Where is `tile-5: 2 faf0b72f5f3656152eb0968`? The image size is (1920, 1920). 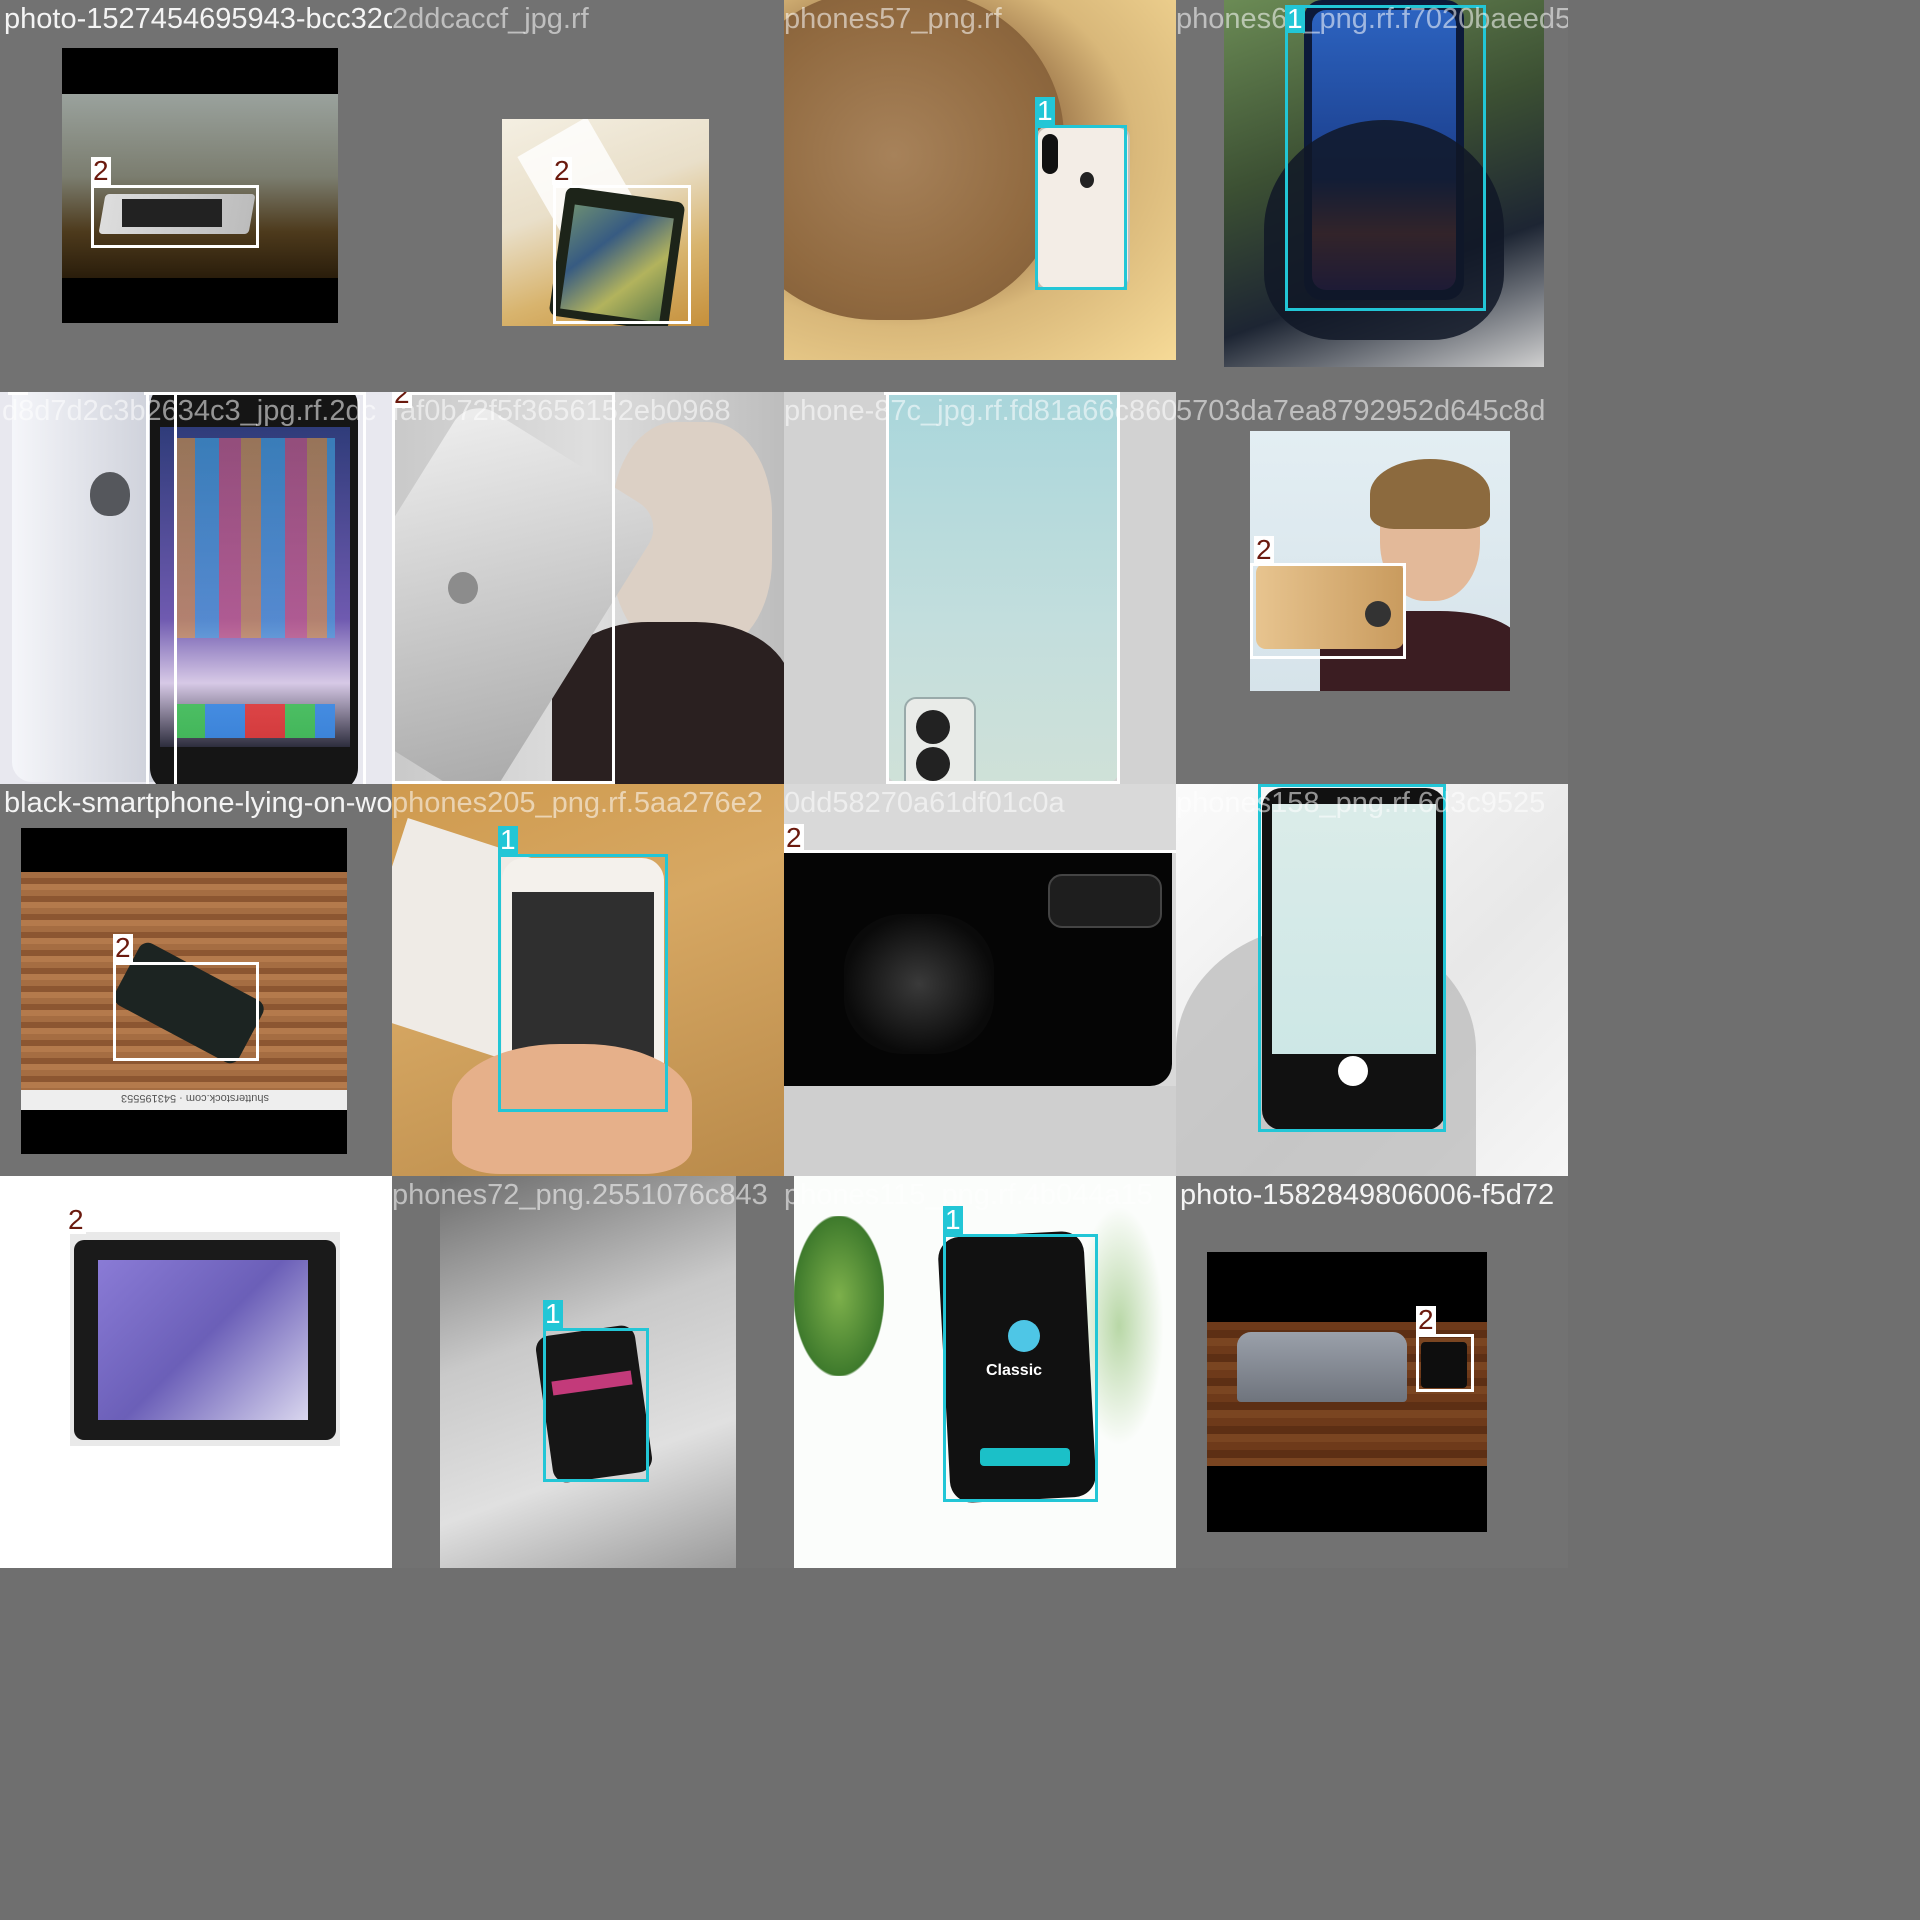
tile-5: 2 faf0b72f5f3656152eb0968 is located at coordinates (588, 588).